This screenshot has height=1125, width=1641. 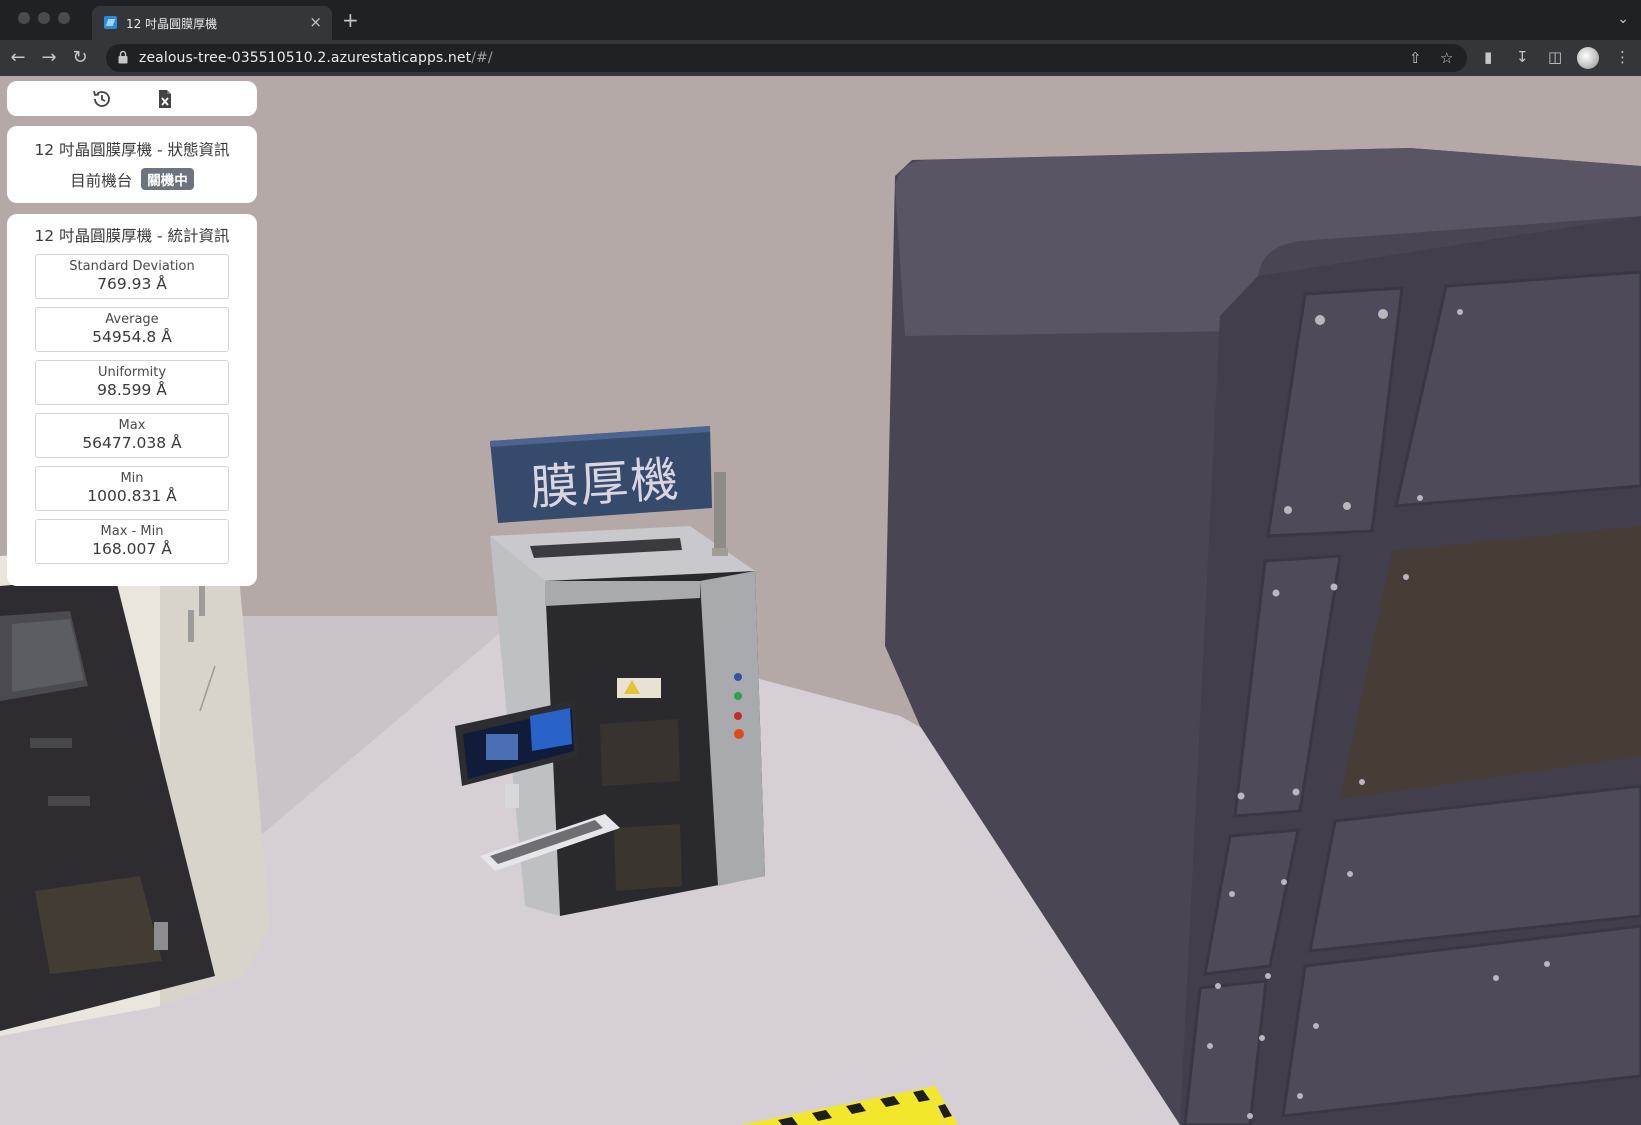 What do you see at coordinates (132, 150) in the screenshot?
I see `status-panel-title: 12 吋晶圓膜厚機 - 狀態資訊` at bounding box center [132, 150].